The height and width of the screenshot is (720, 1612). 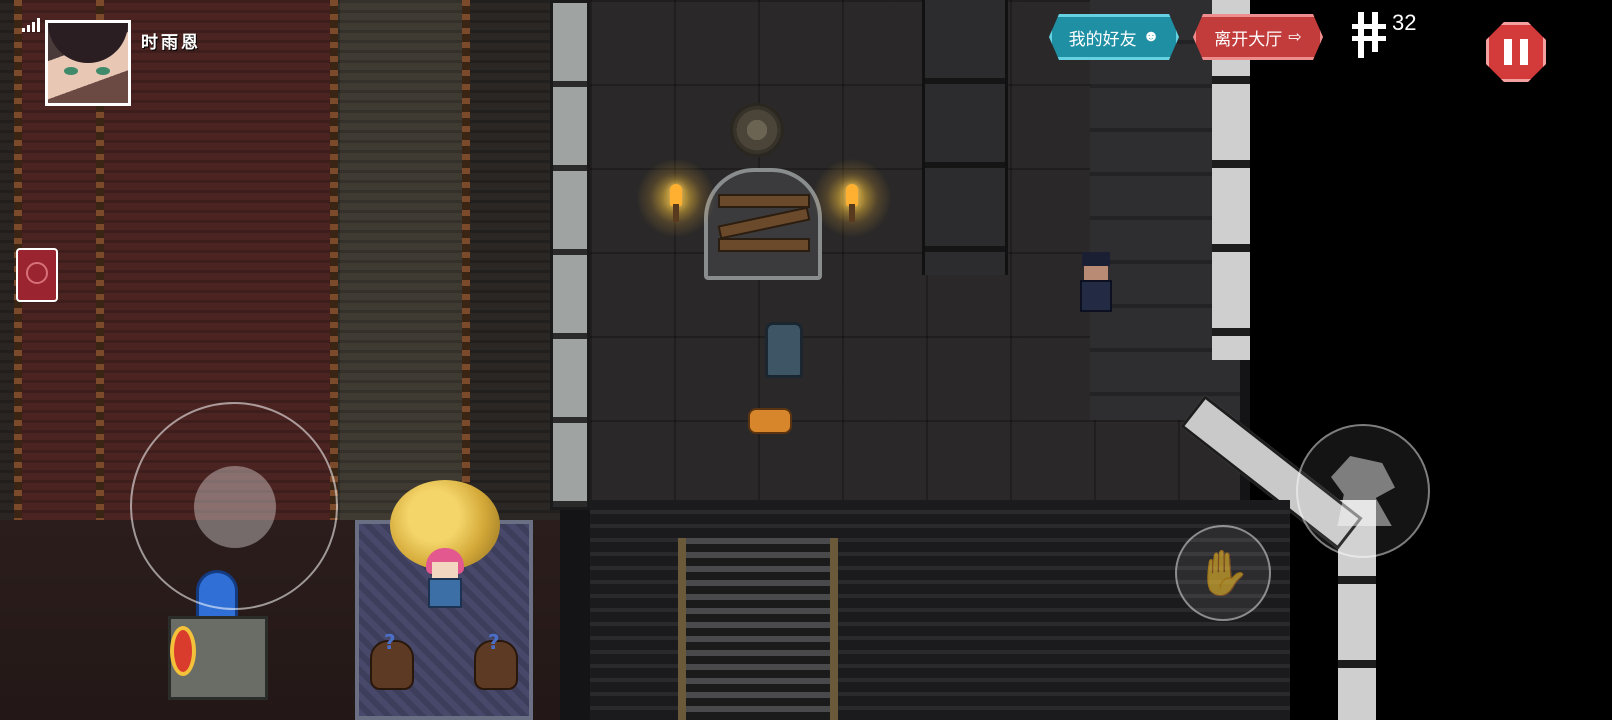 I want to click on virtual-joystick, so click(x=234, y=506).